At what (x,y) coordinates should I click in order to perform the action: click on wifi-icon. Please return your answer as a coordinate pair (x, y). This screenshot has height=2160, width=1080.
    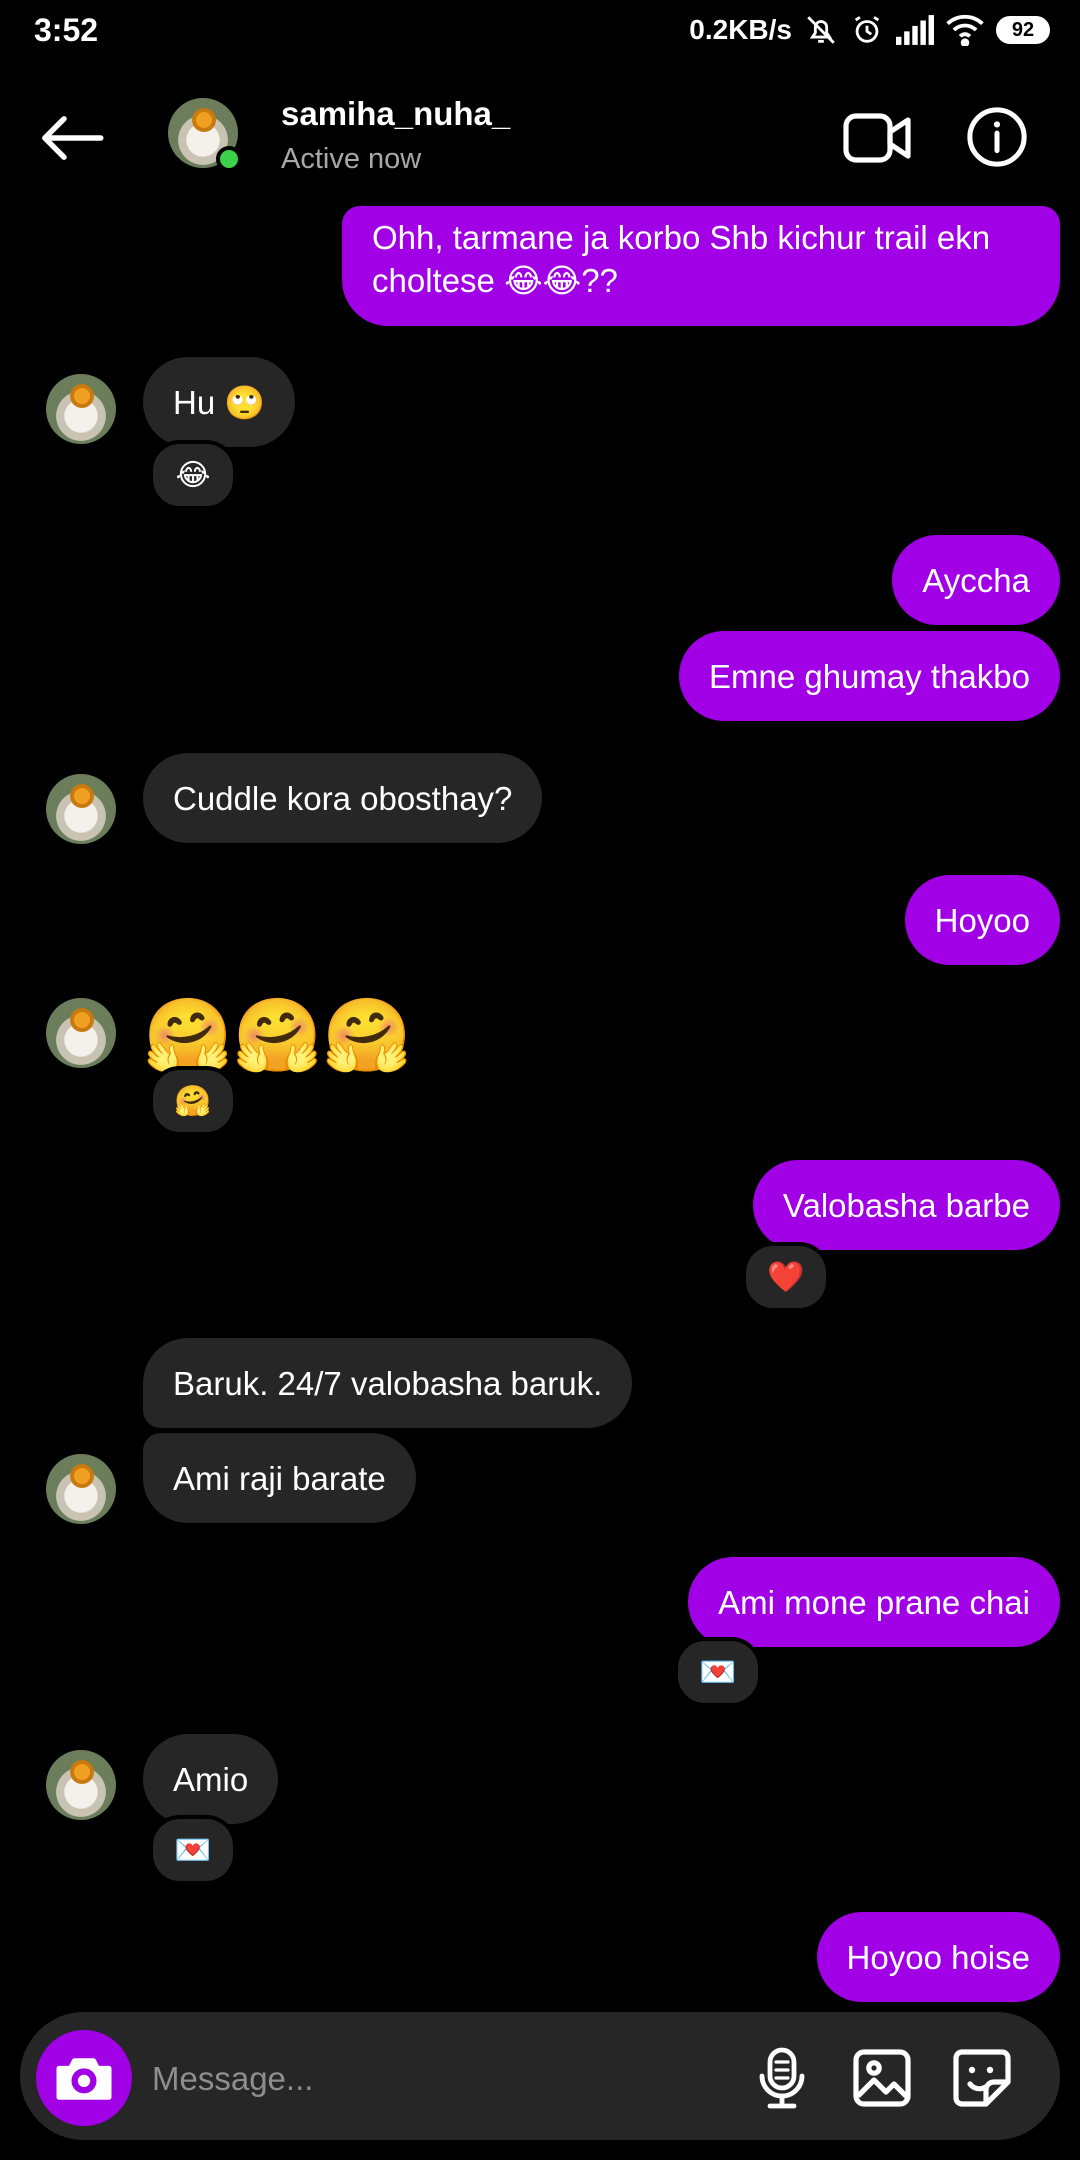
    Looking at the image, I should click on (965, 30).